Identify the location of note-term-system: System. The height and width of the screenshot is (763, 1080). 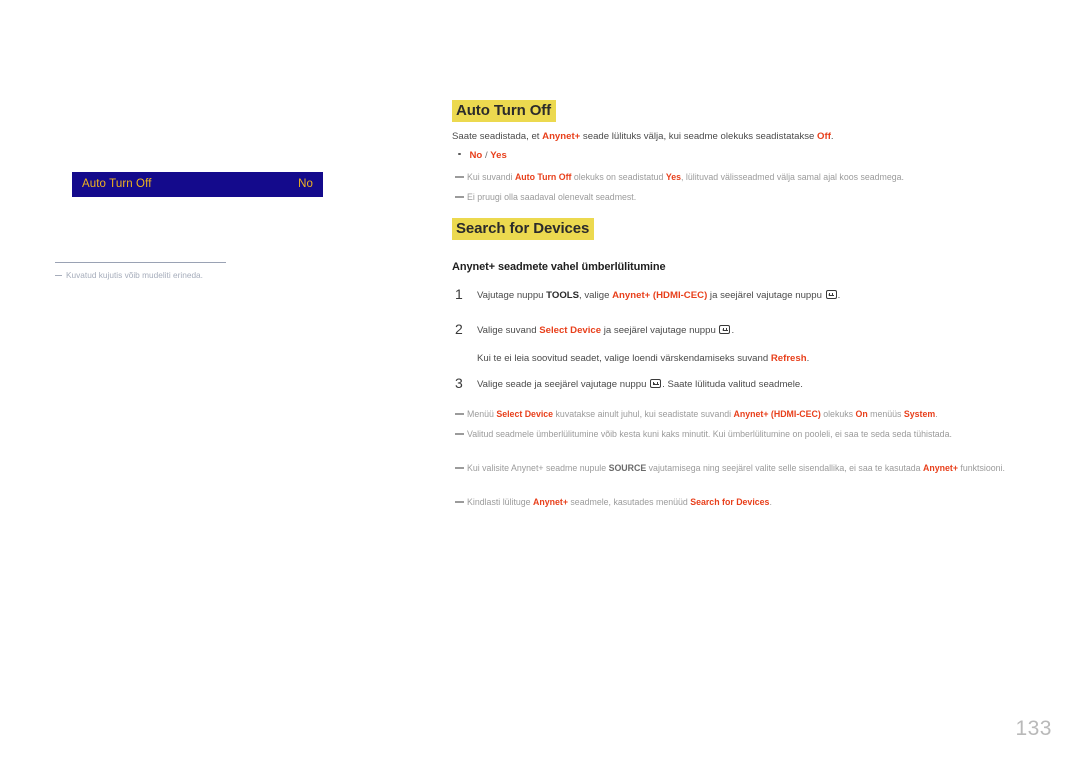
(919, 414).